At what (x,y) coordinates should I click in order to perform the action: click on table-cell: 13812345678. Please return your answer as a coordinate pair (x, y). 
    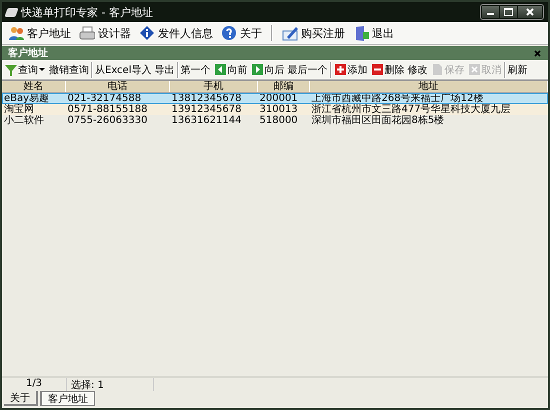
    Looking at the image, I should click on (214, 98).